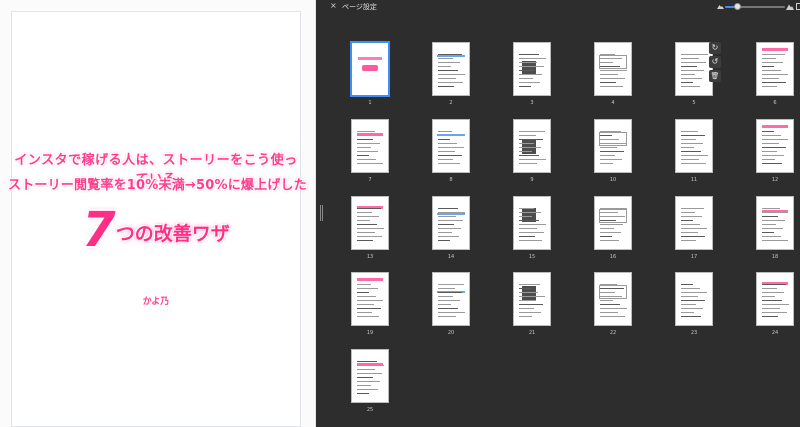 The height and width of the screenshot is (427, 800). I want to click on page-number: 2, so click(451, 103).